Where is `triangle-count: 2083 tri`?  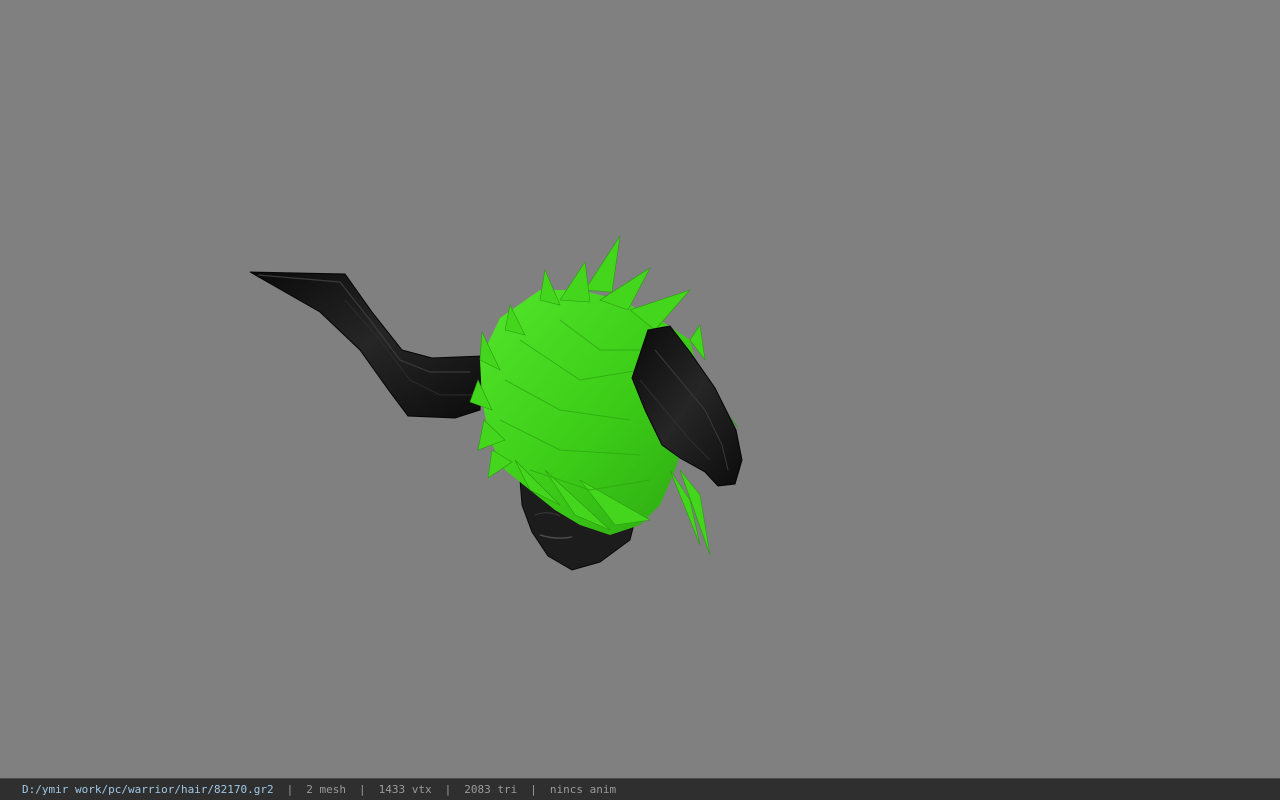 triangle-count: 2083 tri is located at coordinates (491, 789).